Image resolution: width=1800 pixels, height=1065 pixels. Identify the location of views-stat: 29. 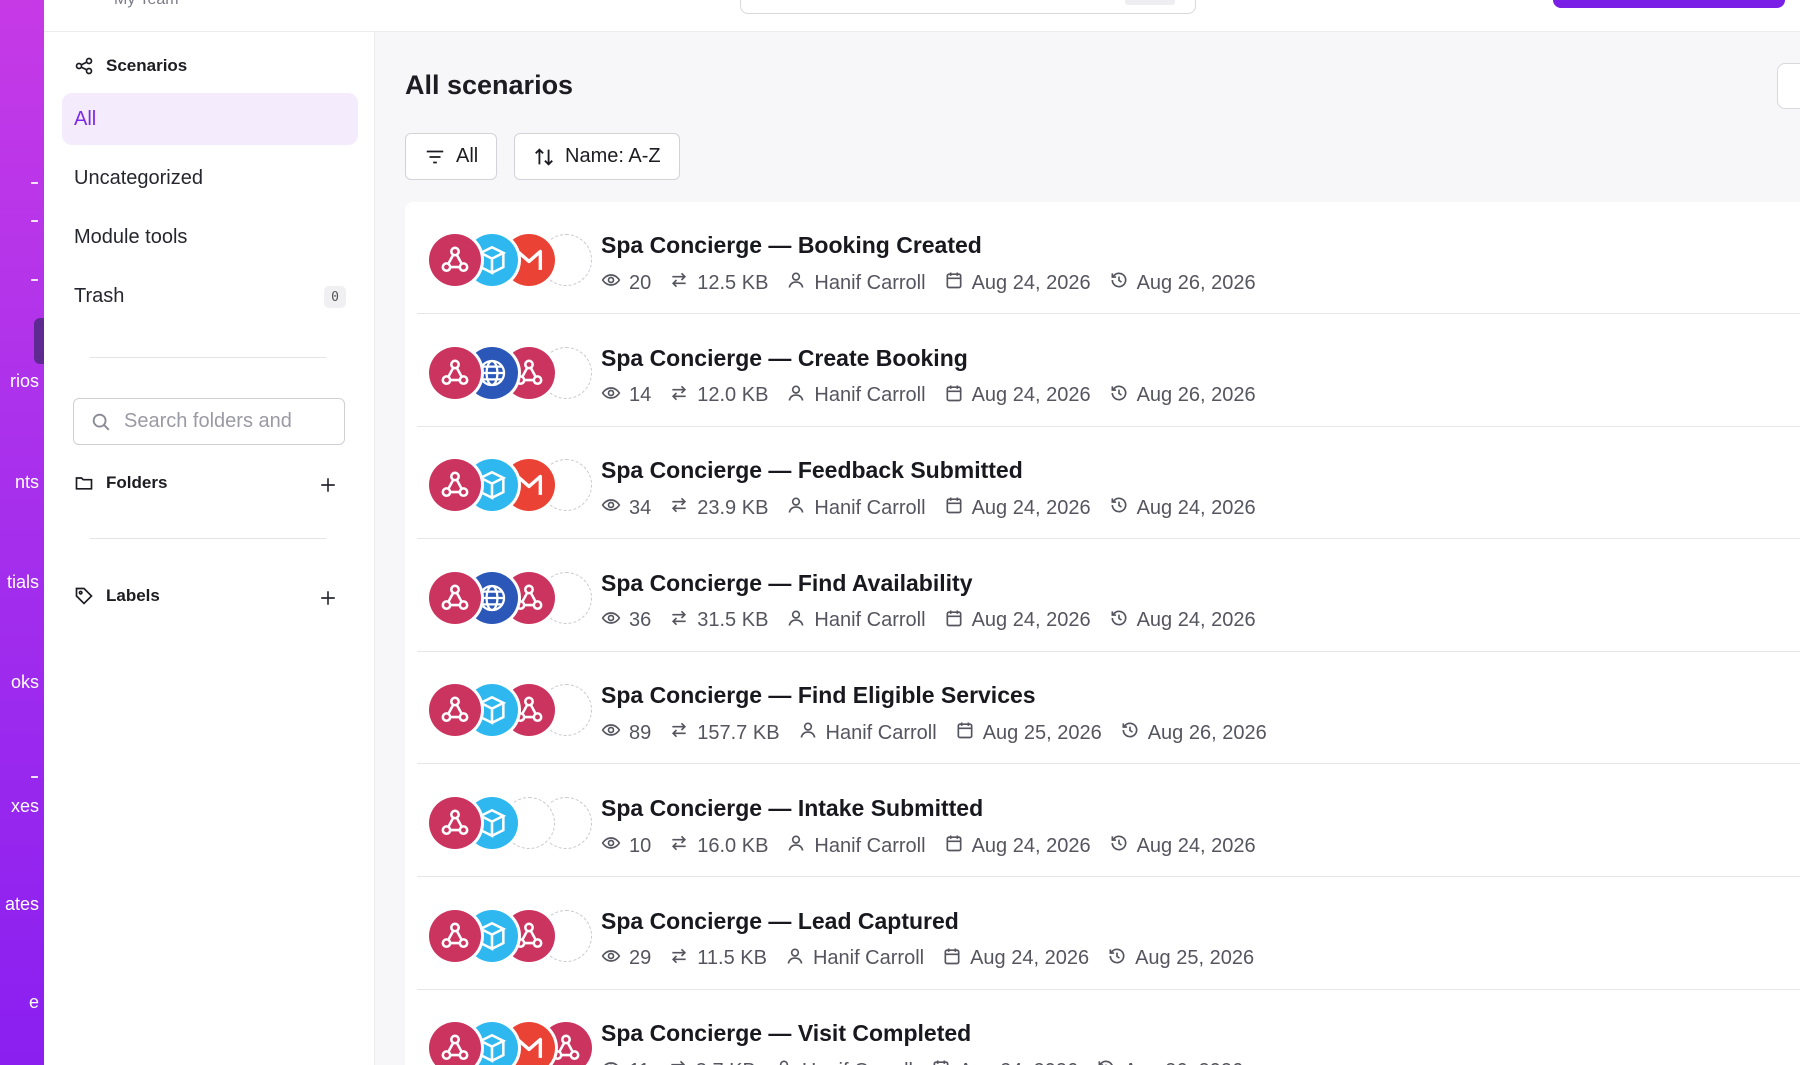
(626, 959).